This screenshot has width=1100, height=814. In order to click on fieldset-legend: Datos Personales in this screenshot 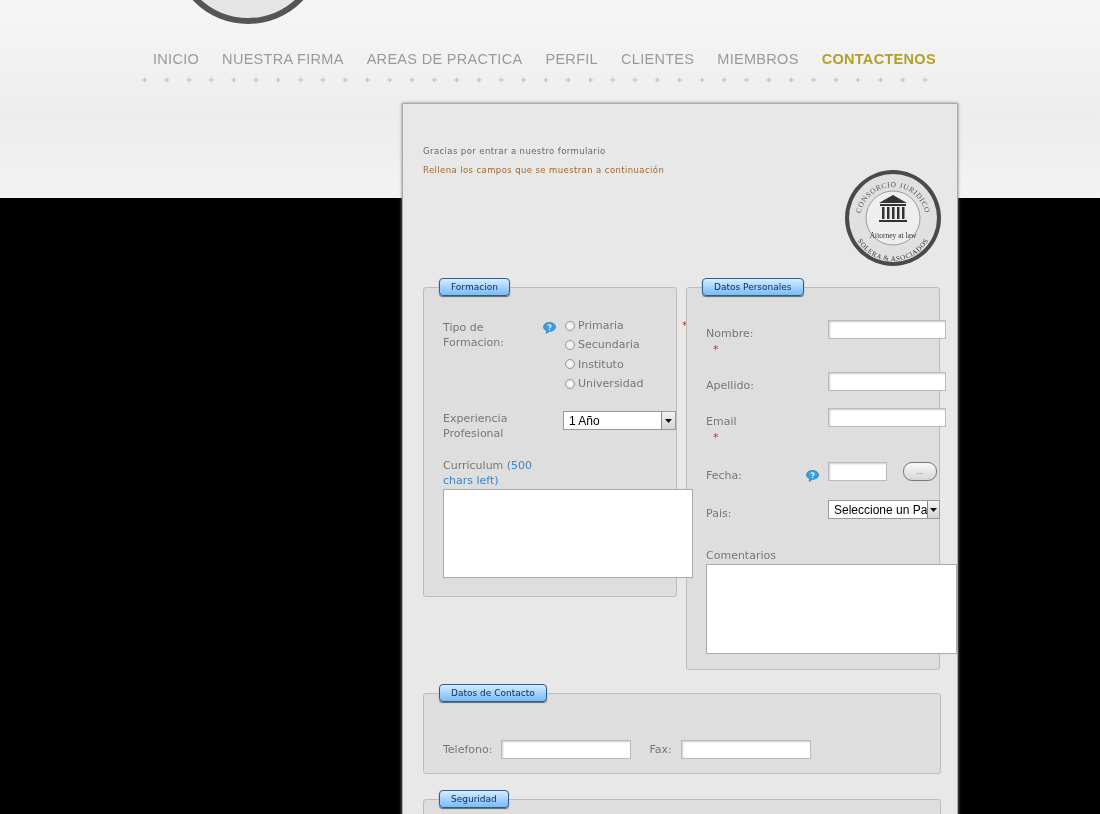, I will do `click(753, 287)`.